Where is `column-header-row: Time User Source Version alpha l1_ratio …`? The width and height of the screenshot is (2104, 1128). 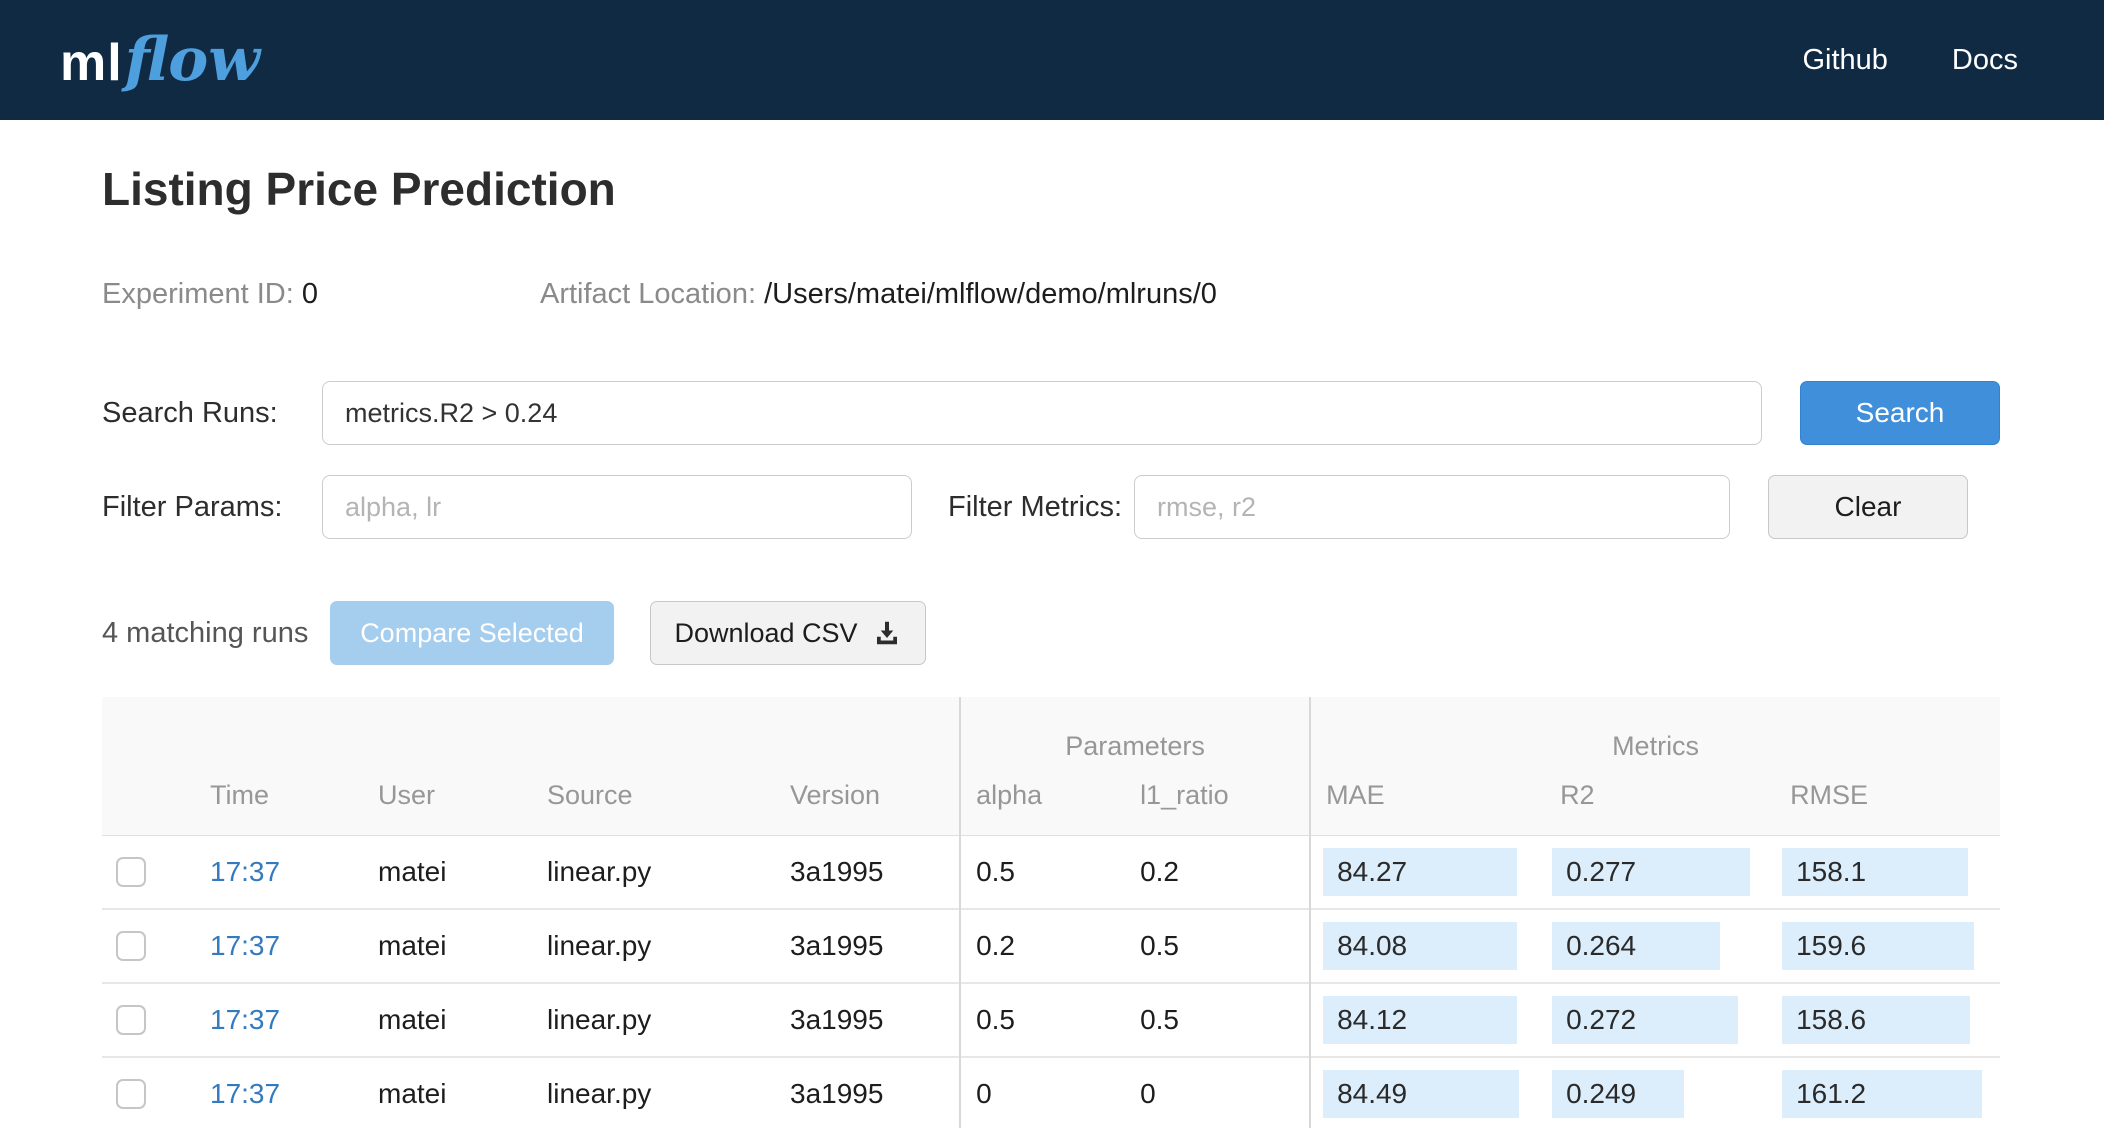
column-header-row: Time User Source Version alpha l1_ratio … is located at coordinates (1051, 802).